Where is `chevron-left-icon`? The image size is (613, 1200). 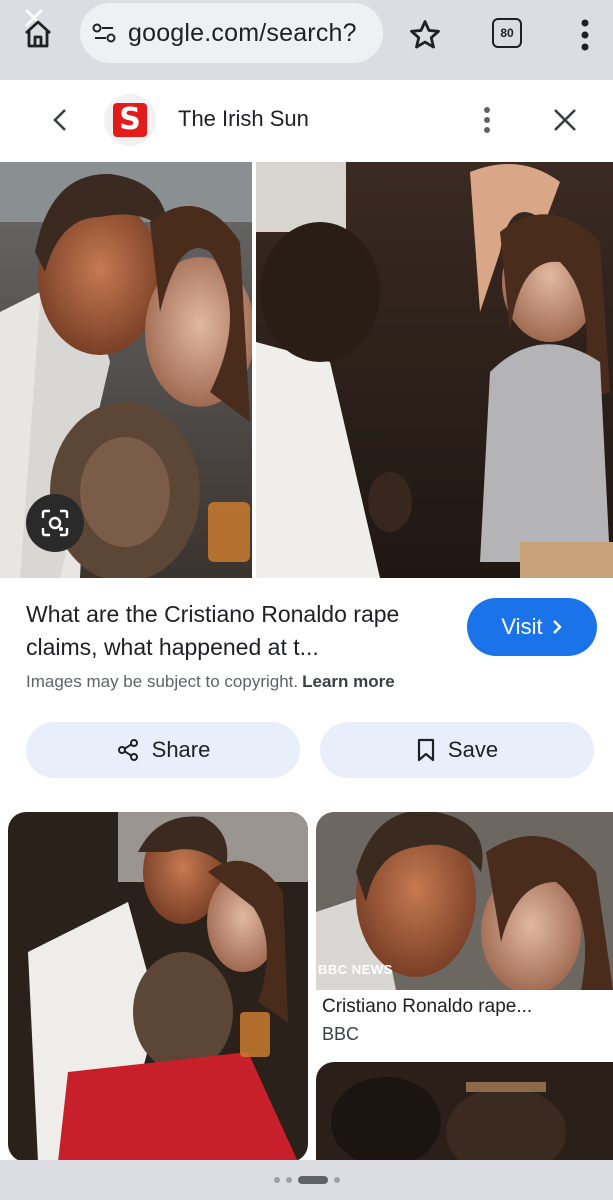
chevron-left-icon is located at coordinates (59, 120).